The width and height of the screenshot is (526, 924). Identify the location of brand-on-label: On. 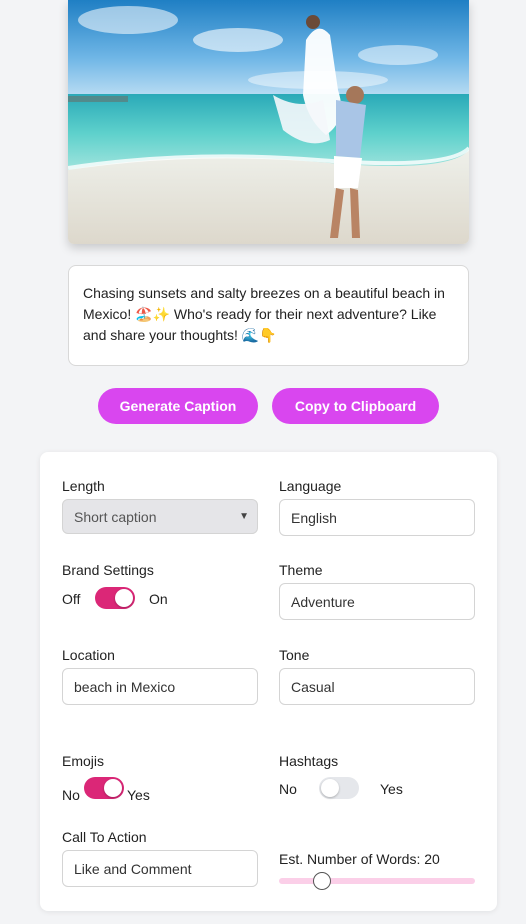
(158, 599).